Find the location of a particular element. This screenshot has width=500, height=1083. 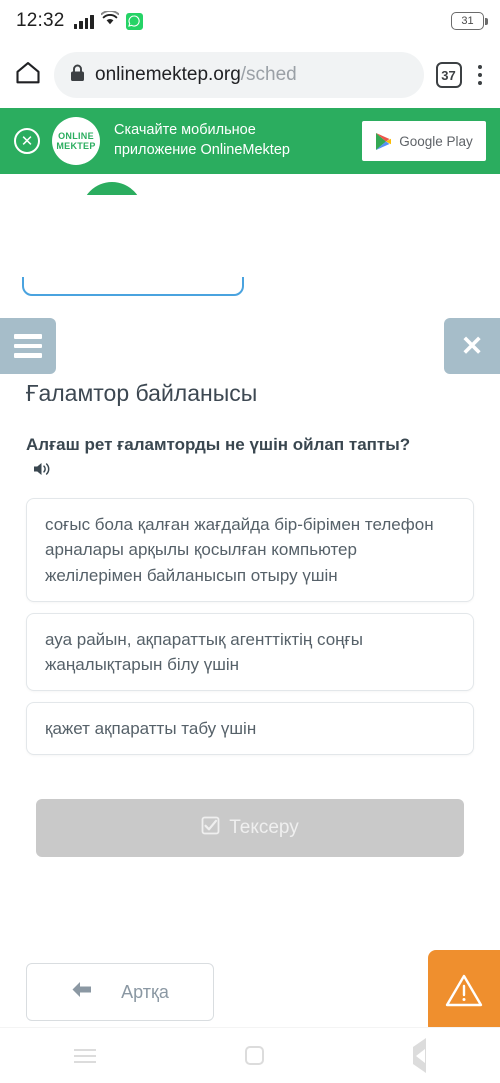

back-button: Артқа is located at coordinates (120, 992).